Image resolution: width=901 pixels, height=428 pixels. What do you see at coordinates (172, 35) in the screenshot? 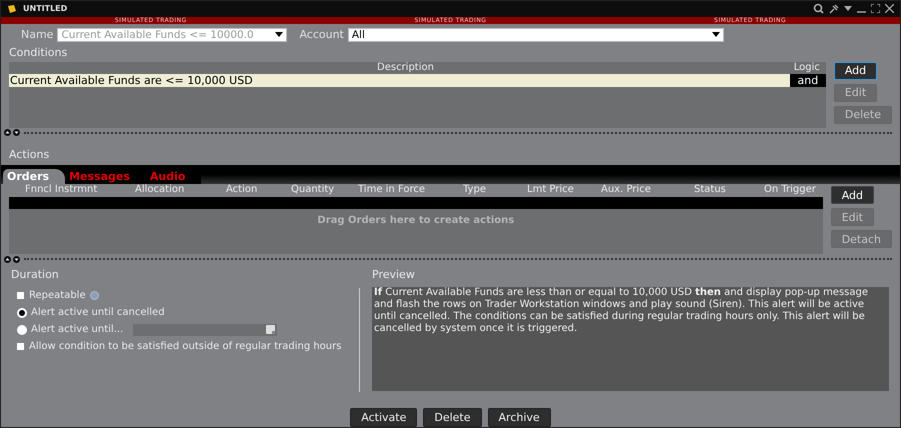
I see `name-dropdown: Current Available Funds <= 10000.0` at bounding box center [172, 35].